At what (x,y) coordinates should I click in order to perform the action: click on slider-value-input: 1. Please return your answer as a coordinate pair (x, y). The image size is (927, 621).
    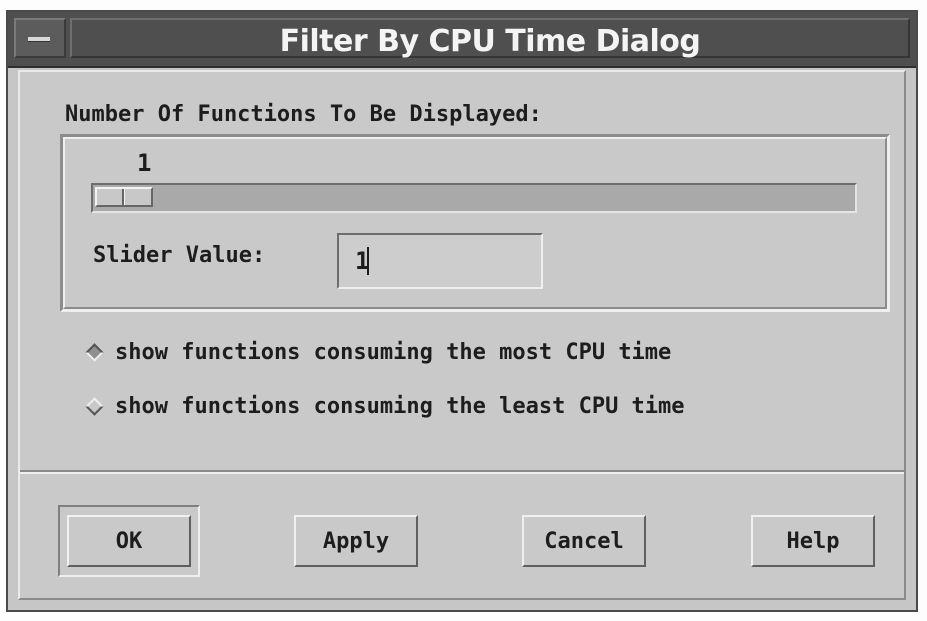
    Looking at the image, I should click on (440, 261).